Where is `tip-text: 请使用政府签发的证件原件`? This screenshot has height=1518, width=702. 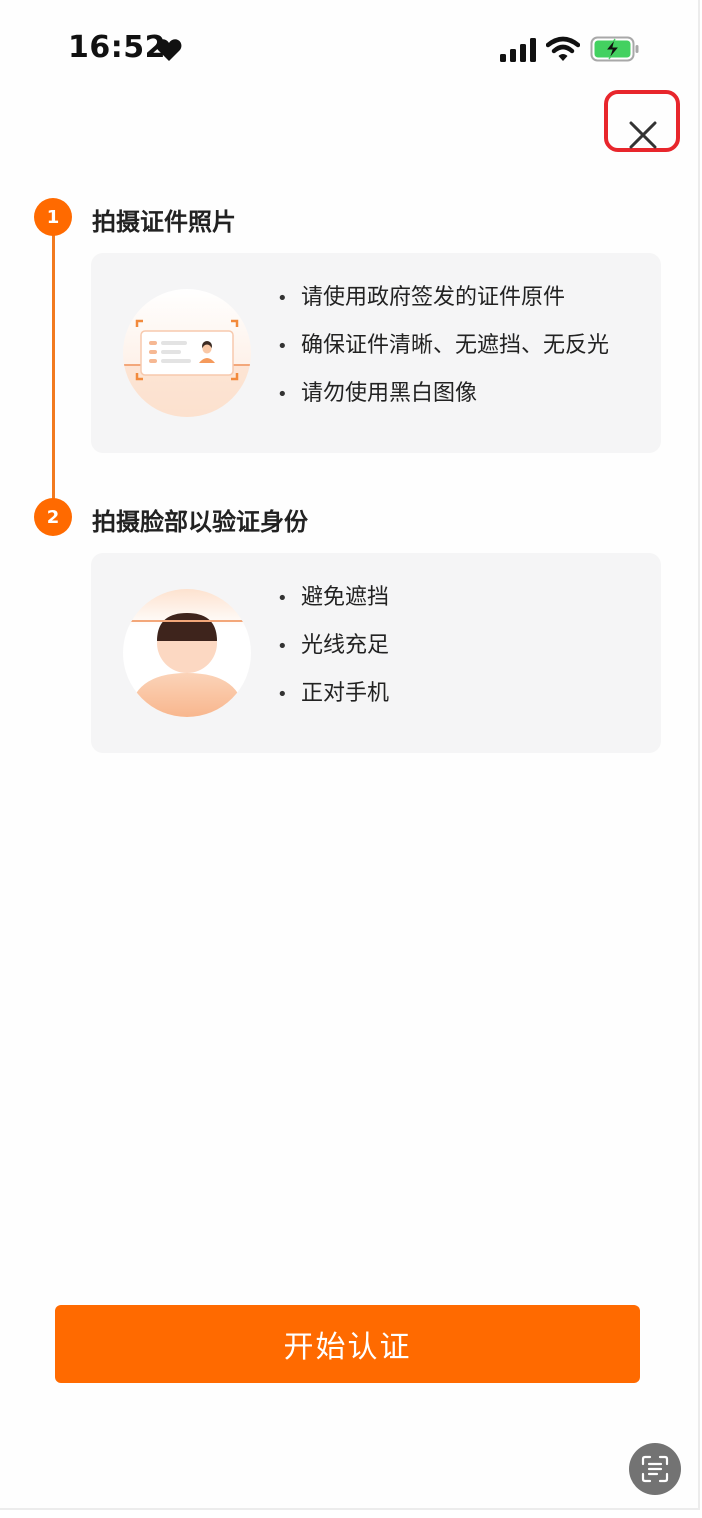
tip-text: 请使用政府签发的证件原件 is located at coordinates (433, 297).